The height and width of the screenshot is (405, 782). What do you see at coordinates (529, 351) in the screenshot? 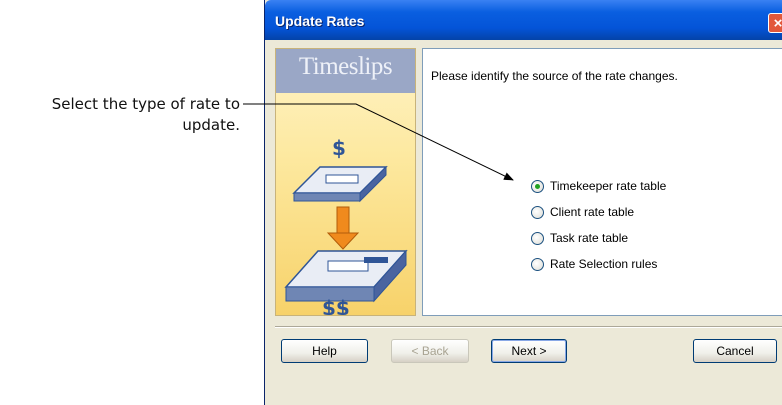
I see `next-button: Next >` at bounding box center [529, 351].